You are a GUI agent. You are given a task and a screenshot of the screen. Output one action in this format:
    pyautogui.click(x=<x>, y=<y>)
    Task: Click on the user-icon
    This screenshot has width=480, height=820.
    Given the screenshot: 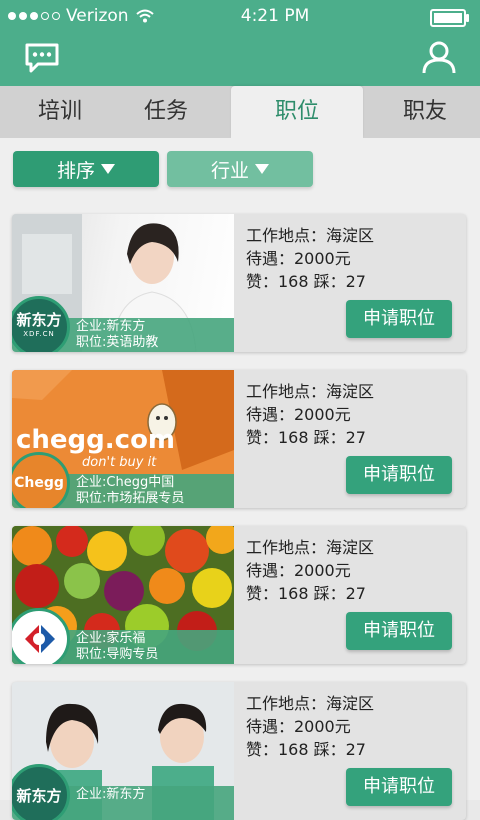 What is the action you would take?
    pyautogui.click(x=439, y=57)
    